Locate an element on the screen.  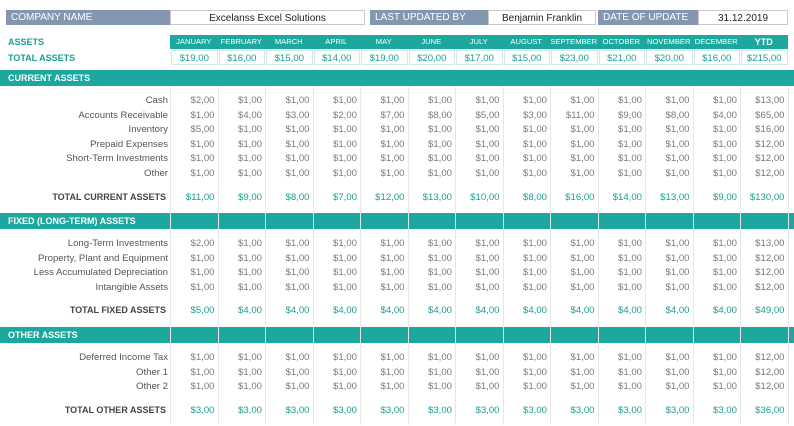
value-cell: $16,00 is located at coordinates (762, 129).